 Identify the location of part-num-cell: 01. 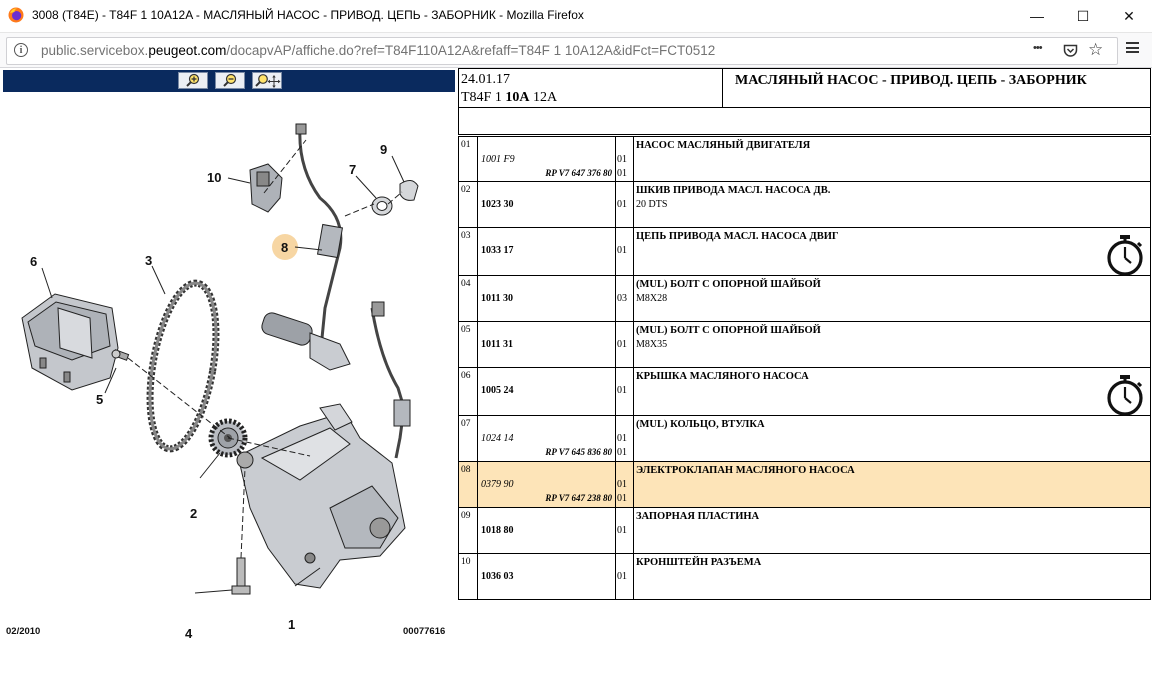
(468, 159).